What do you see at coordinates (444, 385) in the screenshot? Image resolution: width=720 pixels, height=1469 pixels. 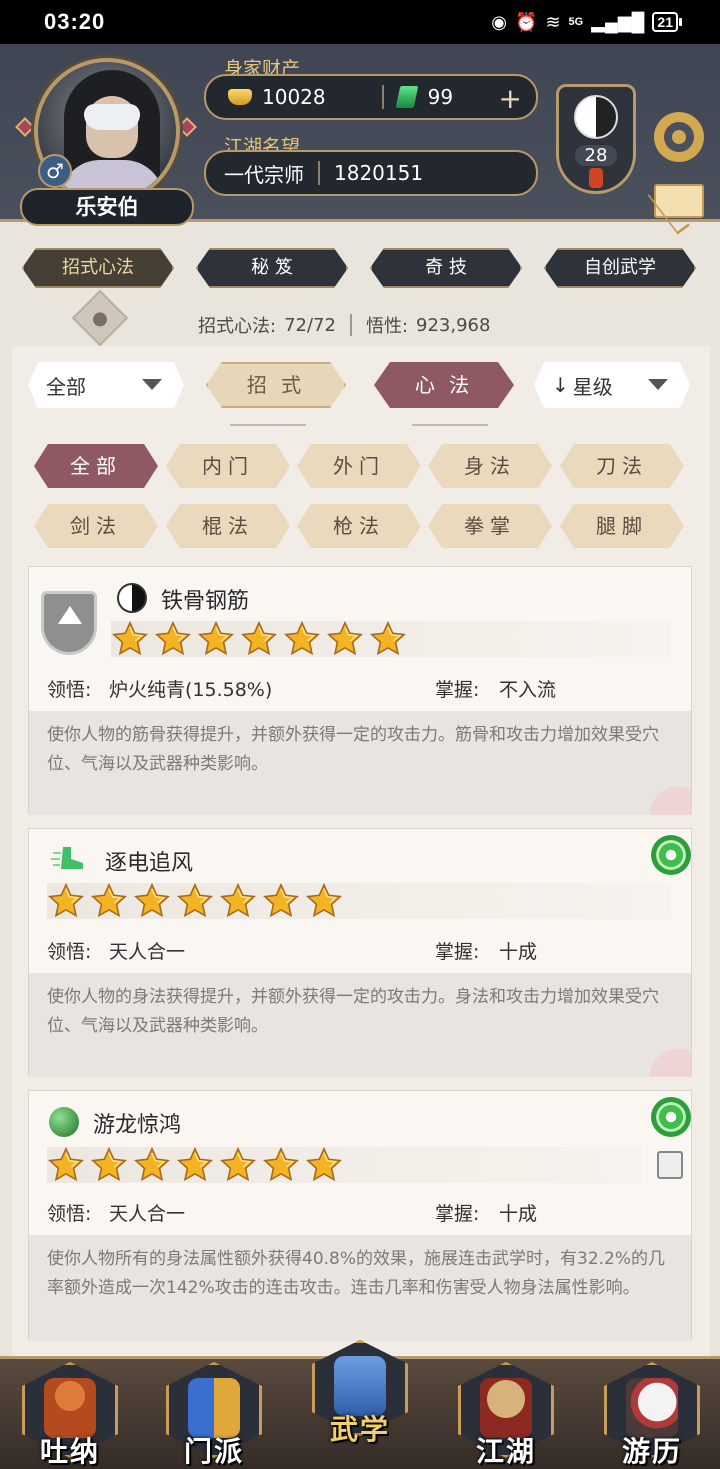 I see `segment-heart-method: 心 法` at bounding box center [444, 385].